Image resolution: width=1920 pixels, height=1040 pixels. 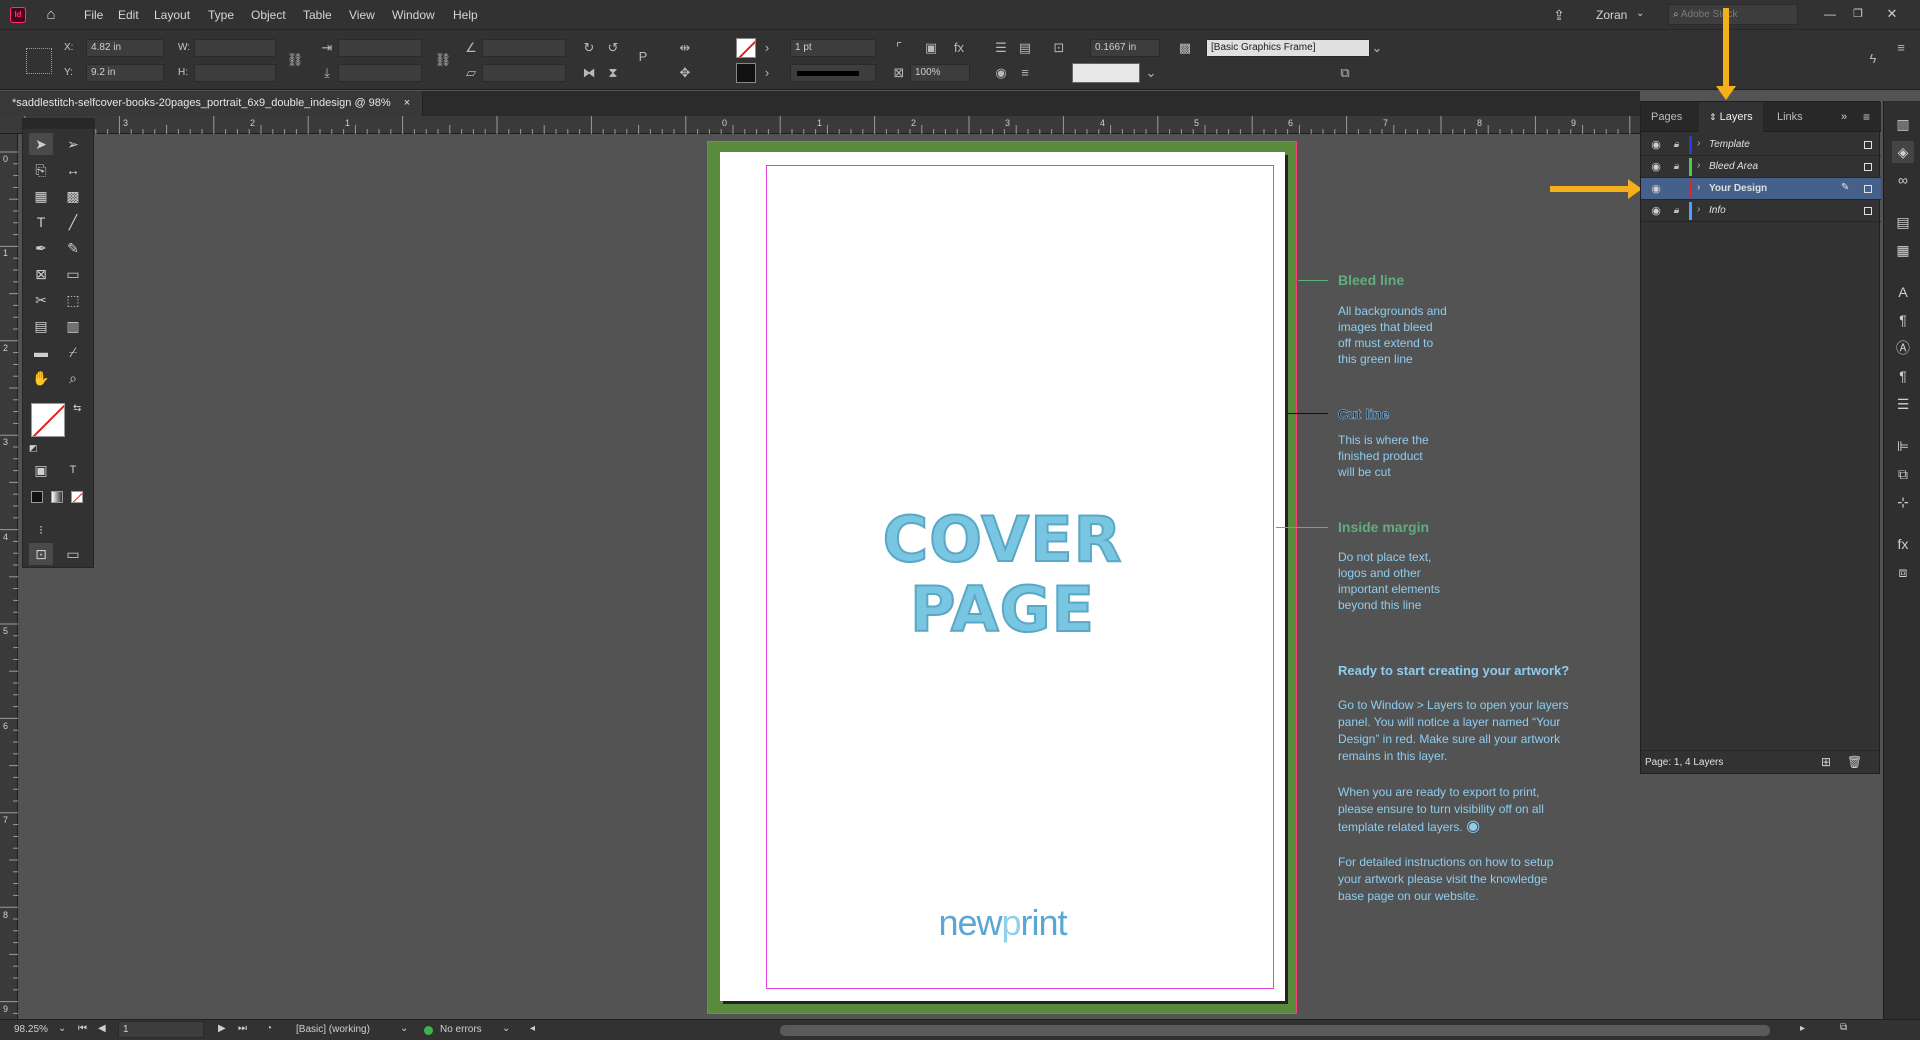 What do you see at coordinates (269, 1028) in the screenshot?
I see `open-page-icon: ◔` at bounding box center [269, 1028].